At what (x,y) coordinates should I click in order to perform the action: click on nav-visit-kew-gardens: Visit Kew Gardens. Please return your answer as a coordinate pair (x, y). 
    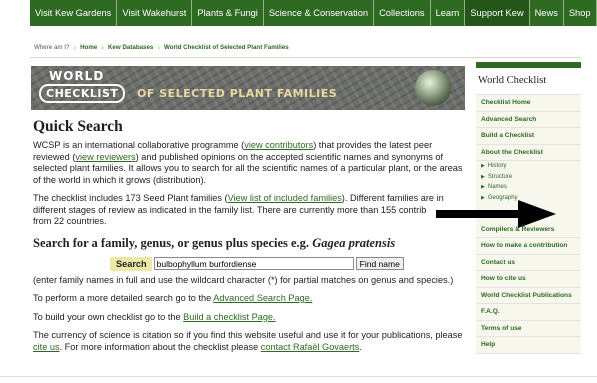
    Looking at the image, I should click on (74, 13).